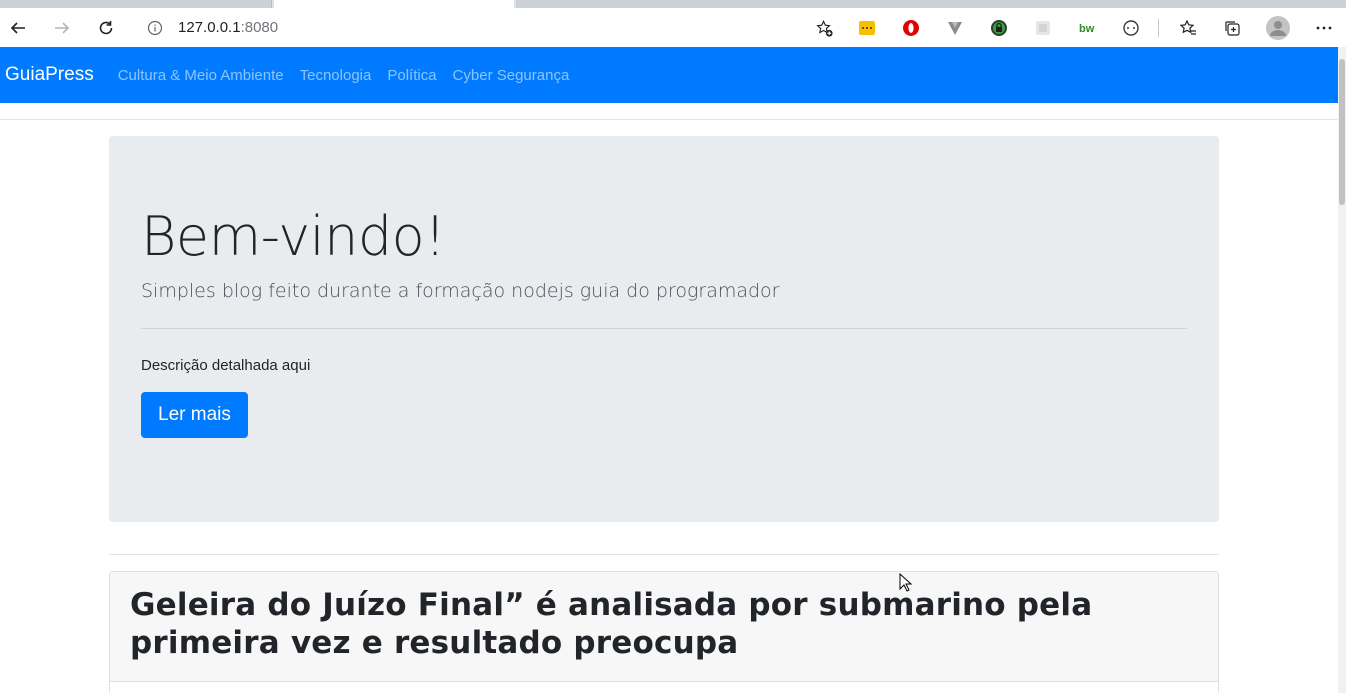 The width and height of the screenshot is (1346, 693). What do you see at coordinates (1342, 370) in the screenshot?
I see `page-scrollbar` at bounding box center [1342, 370].